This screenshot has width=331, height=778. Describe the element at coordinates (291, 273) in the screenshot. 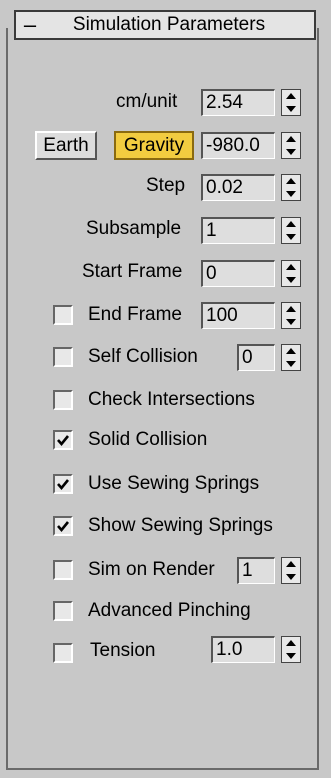

I see `start-frame-spinner` at that location.